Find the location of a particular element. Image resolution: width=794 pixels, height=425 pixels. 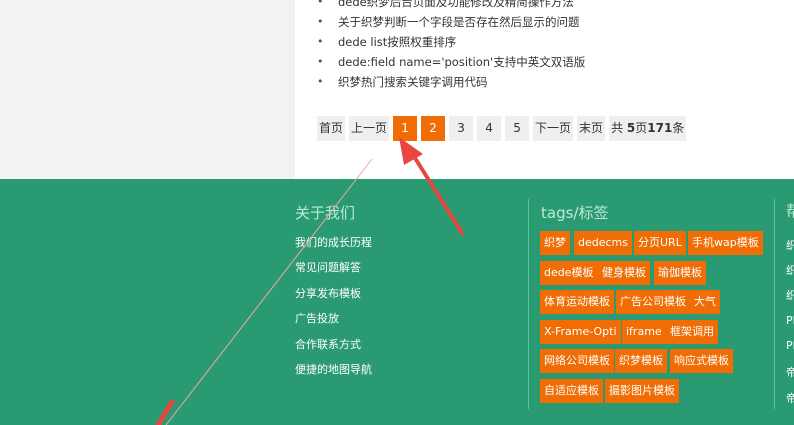

list-item: • 织梦热门搜索关键字调用代码 is located at coordinates (451, 82).